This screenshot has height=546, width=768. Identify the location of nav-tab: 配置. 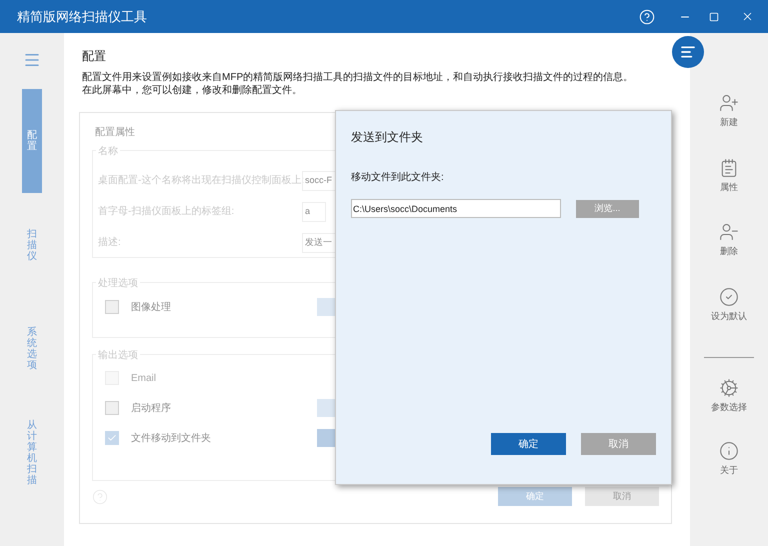
(32, 141).